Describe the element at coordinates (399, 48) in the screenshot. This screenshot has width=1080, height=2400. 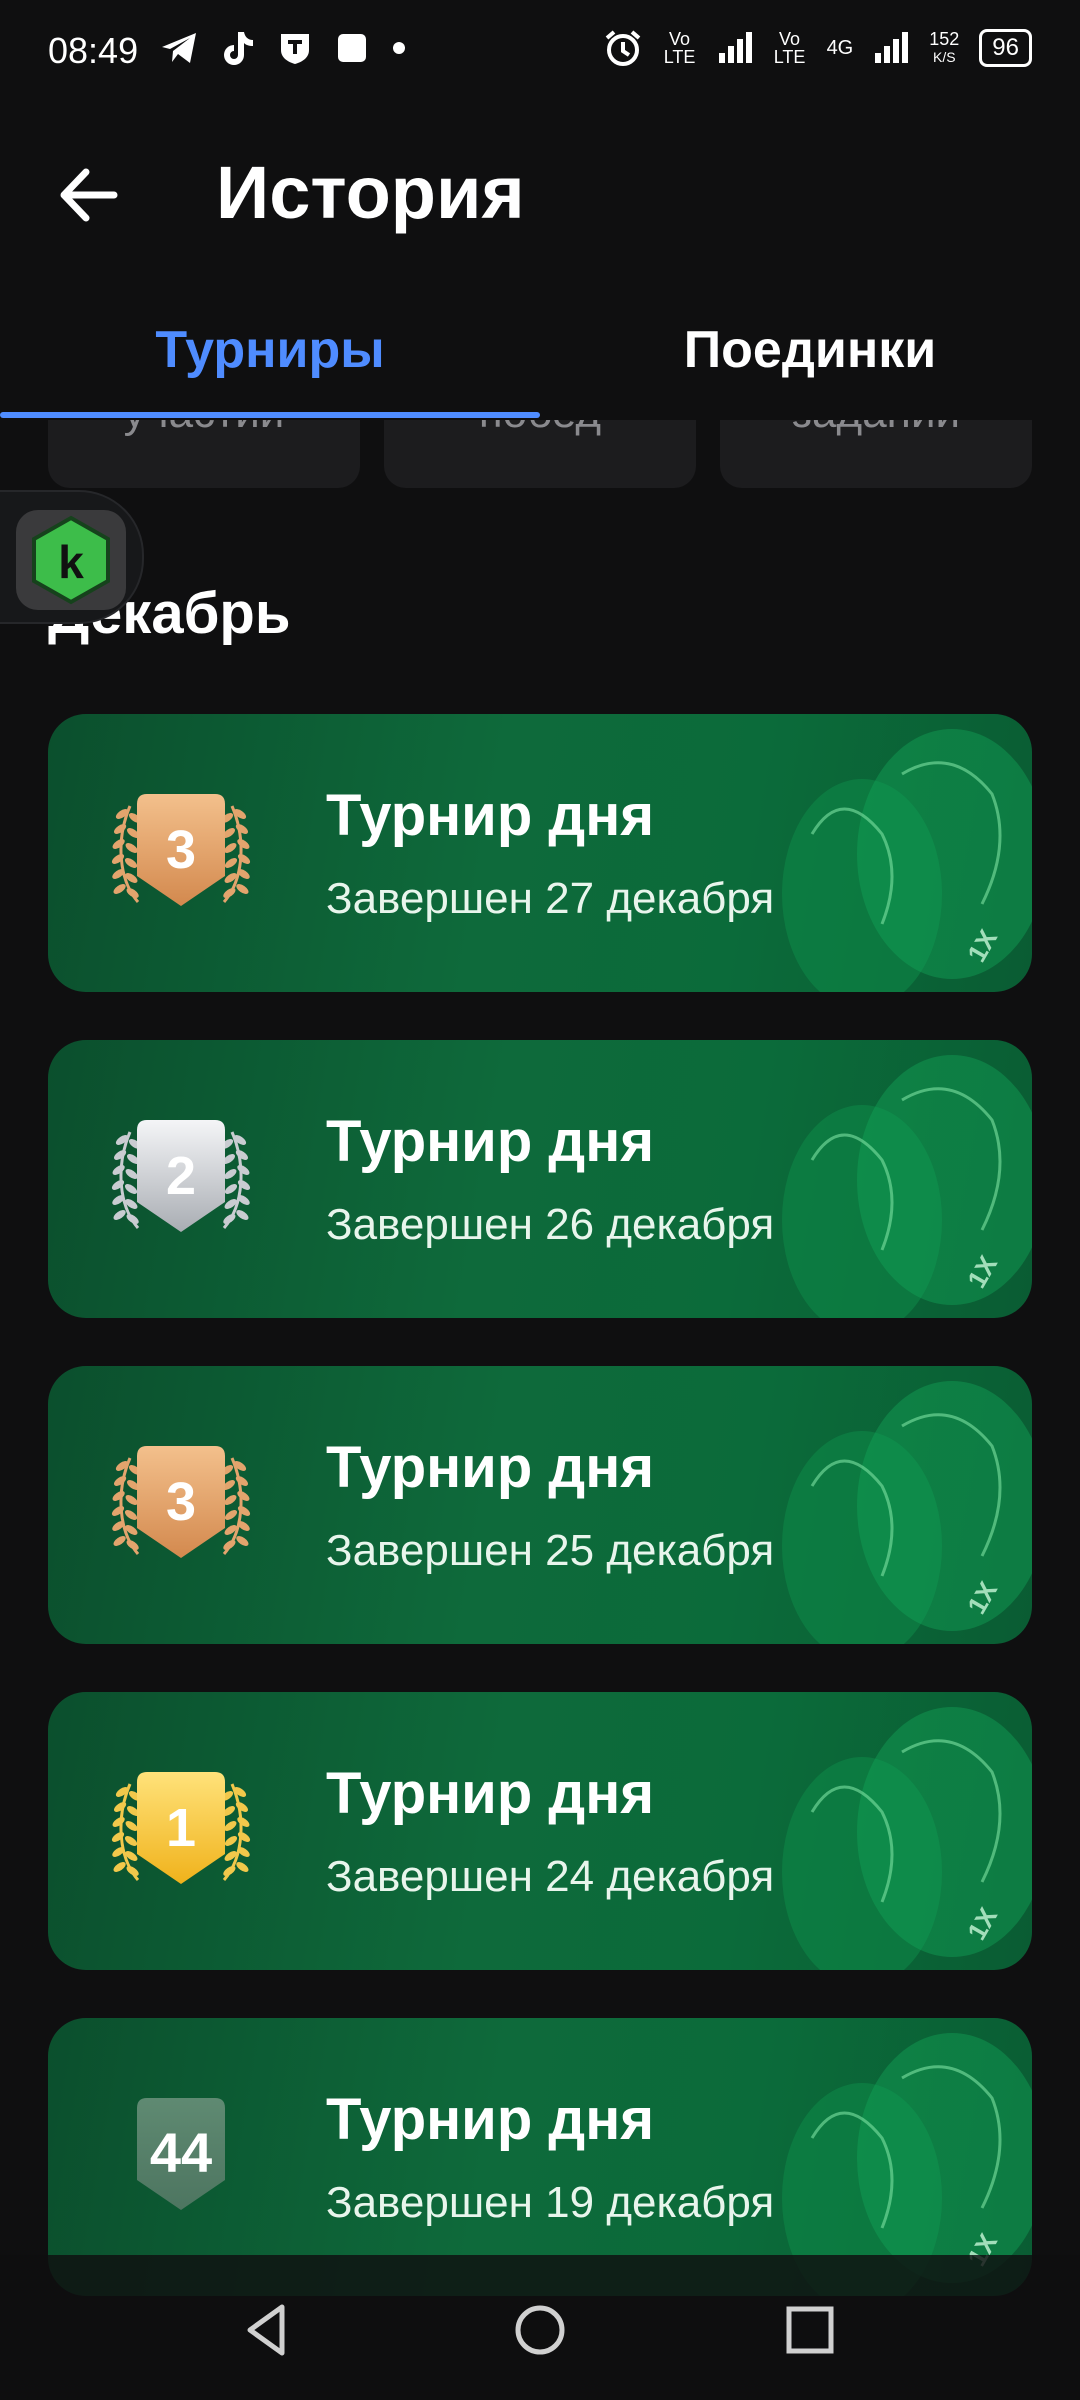
I see `dot-icon` at that location.